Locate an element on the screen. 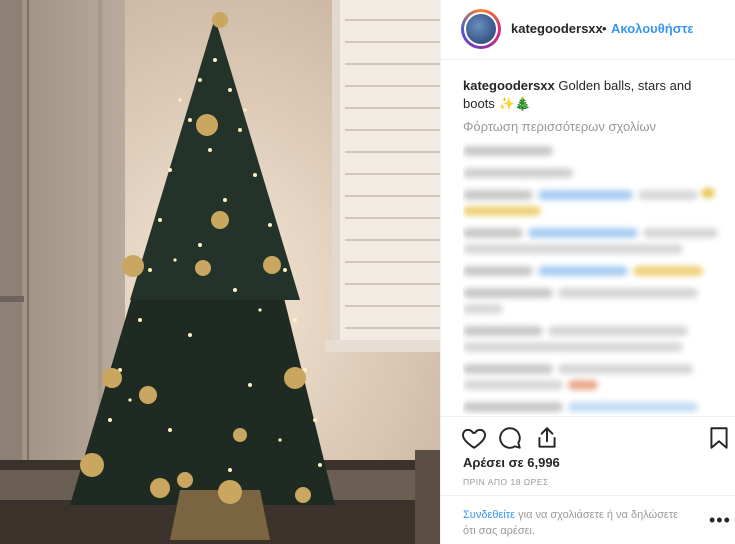  avatar is located at coordinates (481, 29).